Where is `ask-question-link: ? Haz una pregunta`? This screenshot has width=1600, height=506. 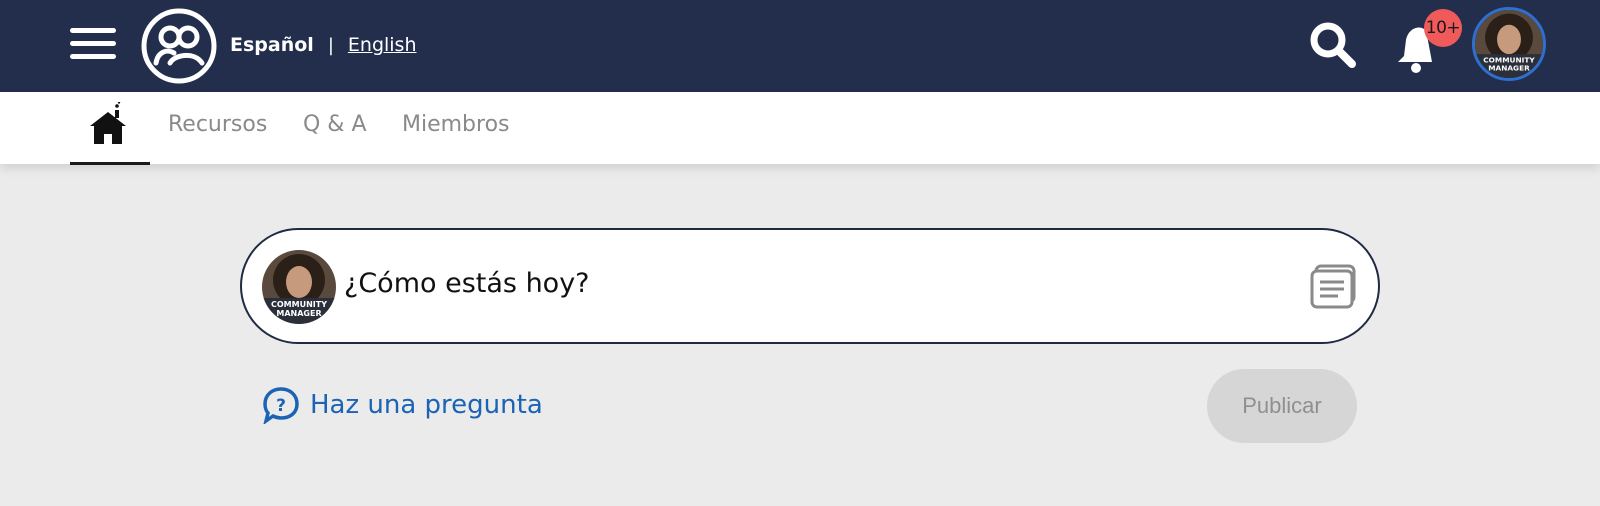 ask-question-link: ? Haz una pregunta is located at coordinates (402, 405).